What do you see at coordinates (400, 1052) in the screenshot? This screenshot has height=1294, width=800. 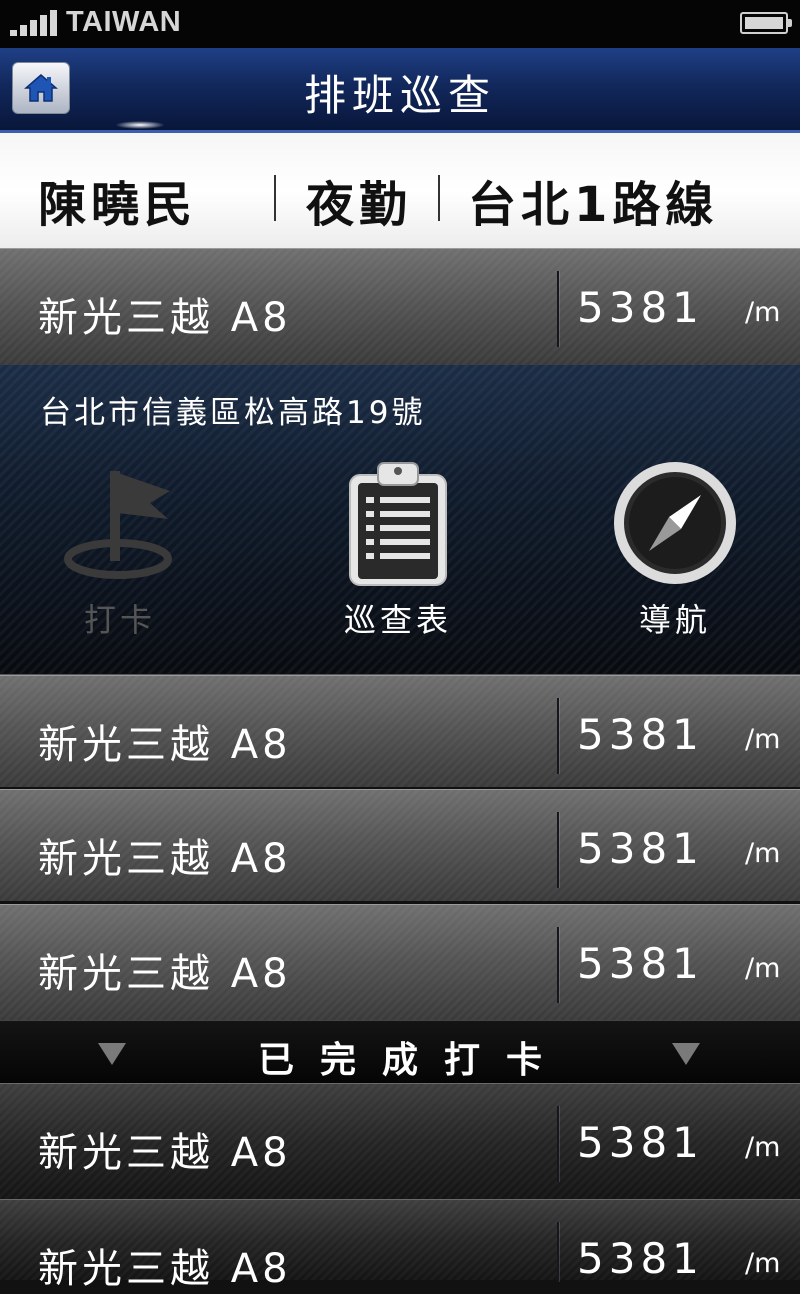 I see `completed-section-header: 已完成打卡` at bounding box center [400, 1052].